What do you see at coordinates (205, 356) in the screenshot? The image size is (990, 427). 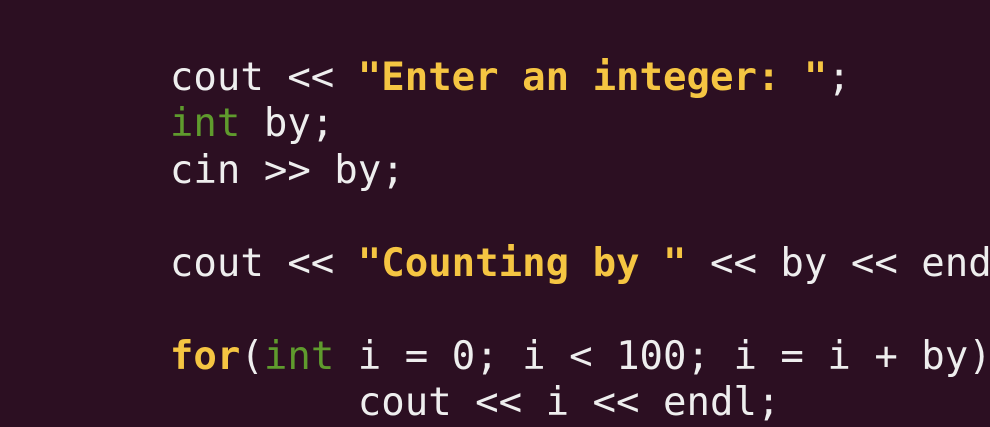 I see `control-keyword: for` at bounding box center [205, 356].